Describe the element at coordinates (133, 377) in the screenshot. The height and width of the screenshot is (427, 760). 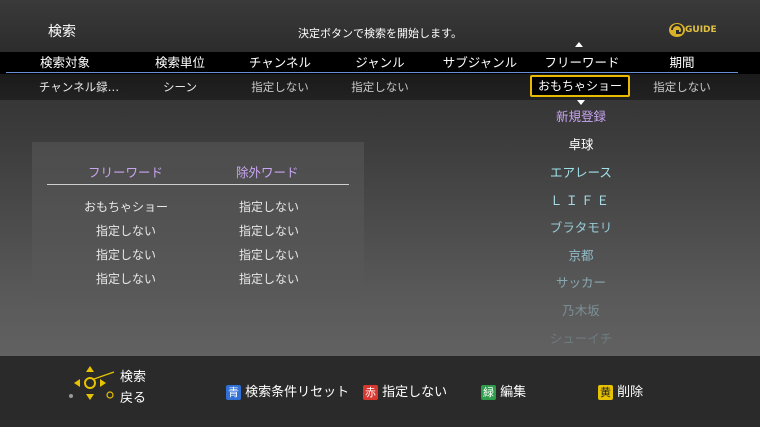
I see `nav-search-label: 検索` at that location.